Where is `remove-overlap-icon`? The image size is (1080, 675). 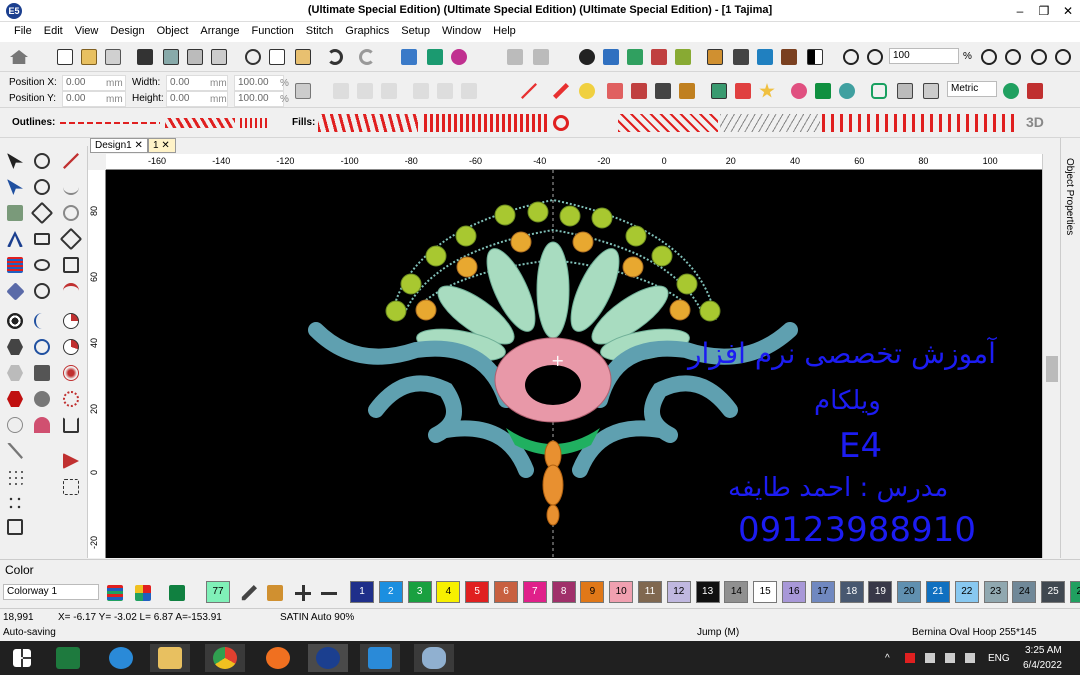
remove-overlap-icon is located at coordinates (42, 399).